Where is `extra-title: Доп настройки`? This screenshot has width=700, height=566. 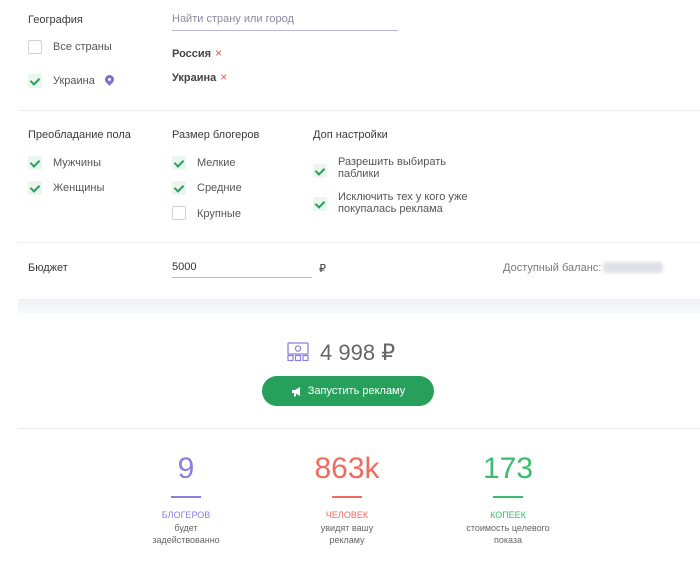 extra-title: Доп настройки is located at coordinates (350, 135).